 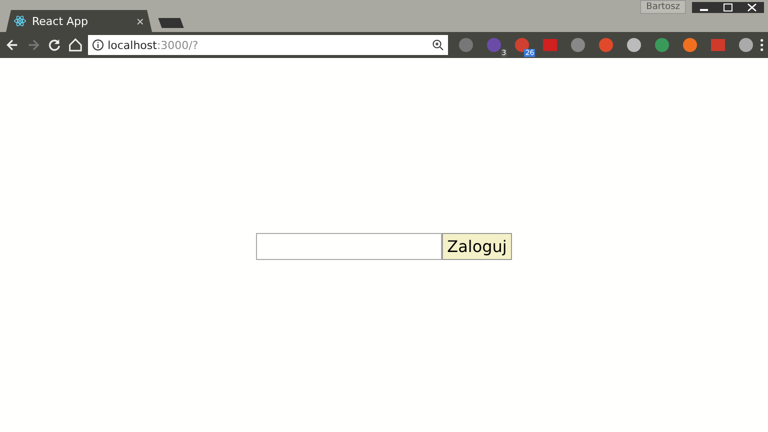 What do you see at coordinates (268, 45) in the screenshot?
I see `address-bar: localhost:3000/?` at bounding box center [268, 45].